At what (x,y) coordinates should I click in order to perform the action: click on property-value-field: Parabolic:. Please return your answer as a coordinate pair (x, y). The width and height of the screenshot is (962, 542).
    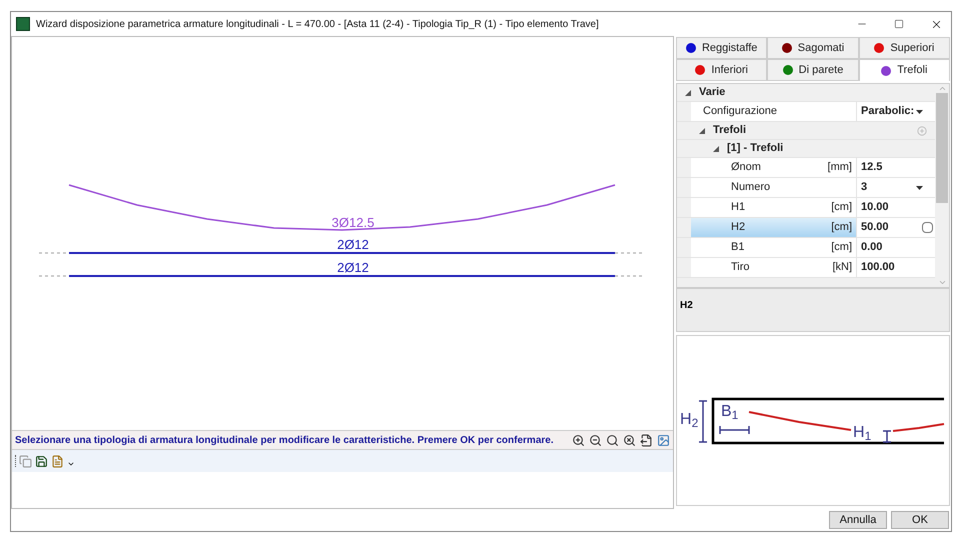
    Looking at the image, I should click on (896, 111).